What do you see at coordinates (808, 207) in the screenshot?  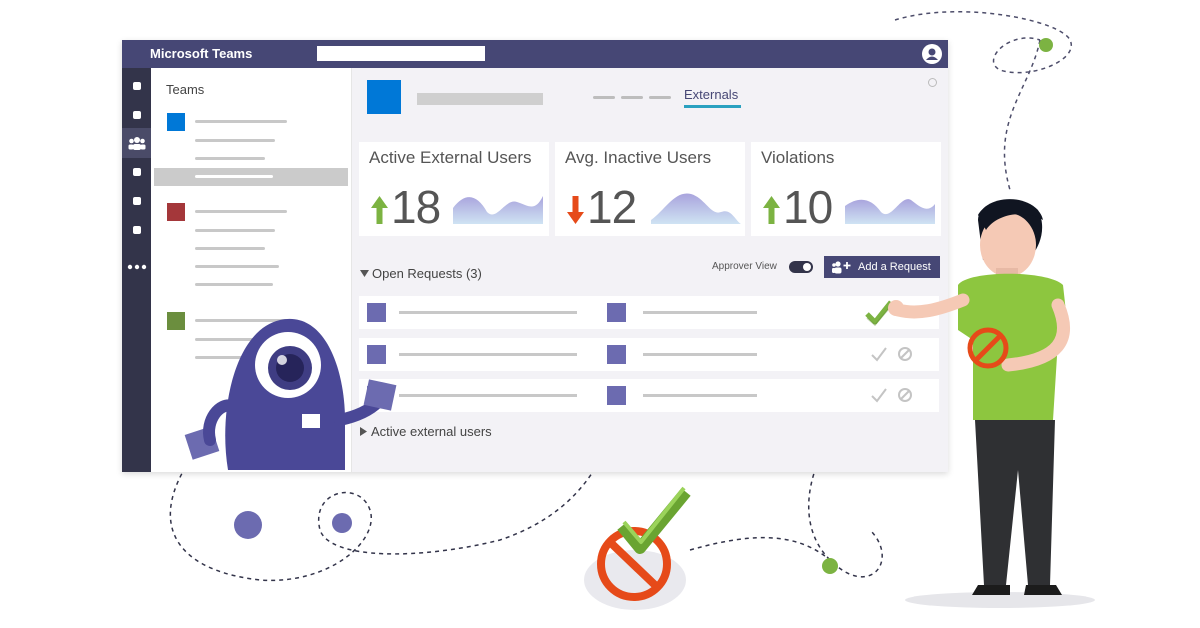 I see `stat-value: 10` at bounding box center [808, 207].